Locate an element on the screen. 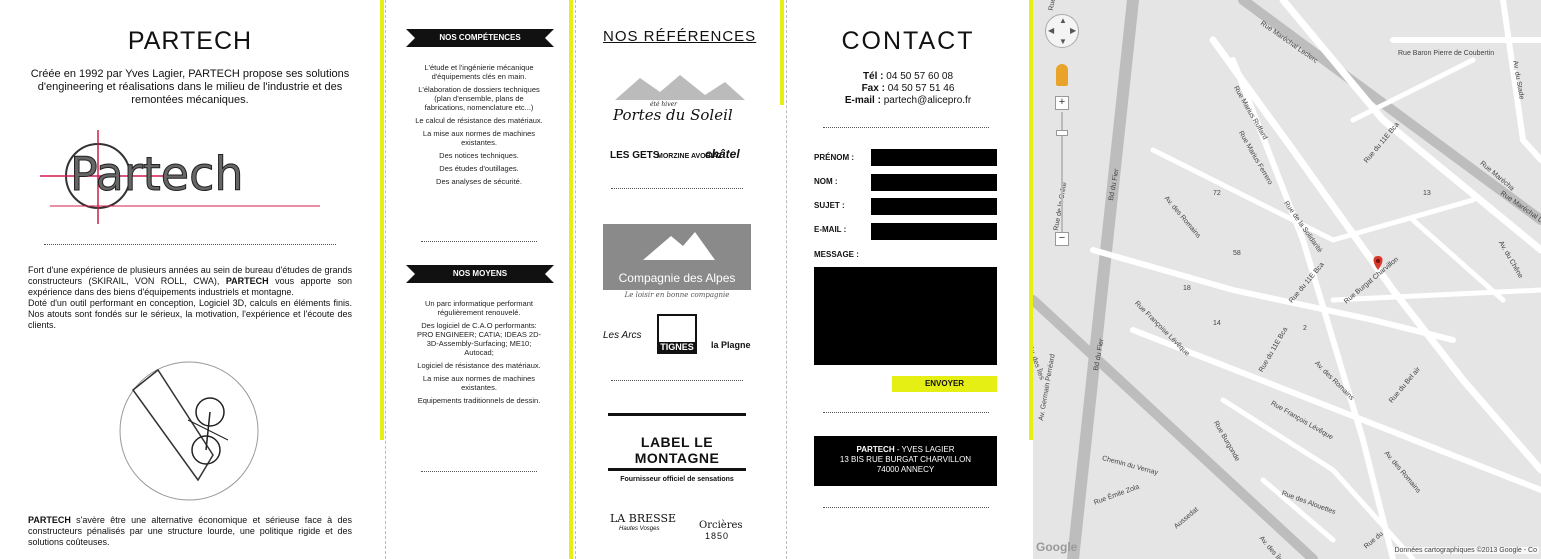 The image size is (1541, 559). fax-label: Fax : is located at coordinates (873, 88).